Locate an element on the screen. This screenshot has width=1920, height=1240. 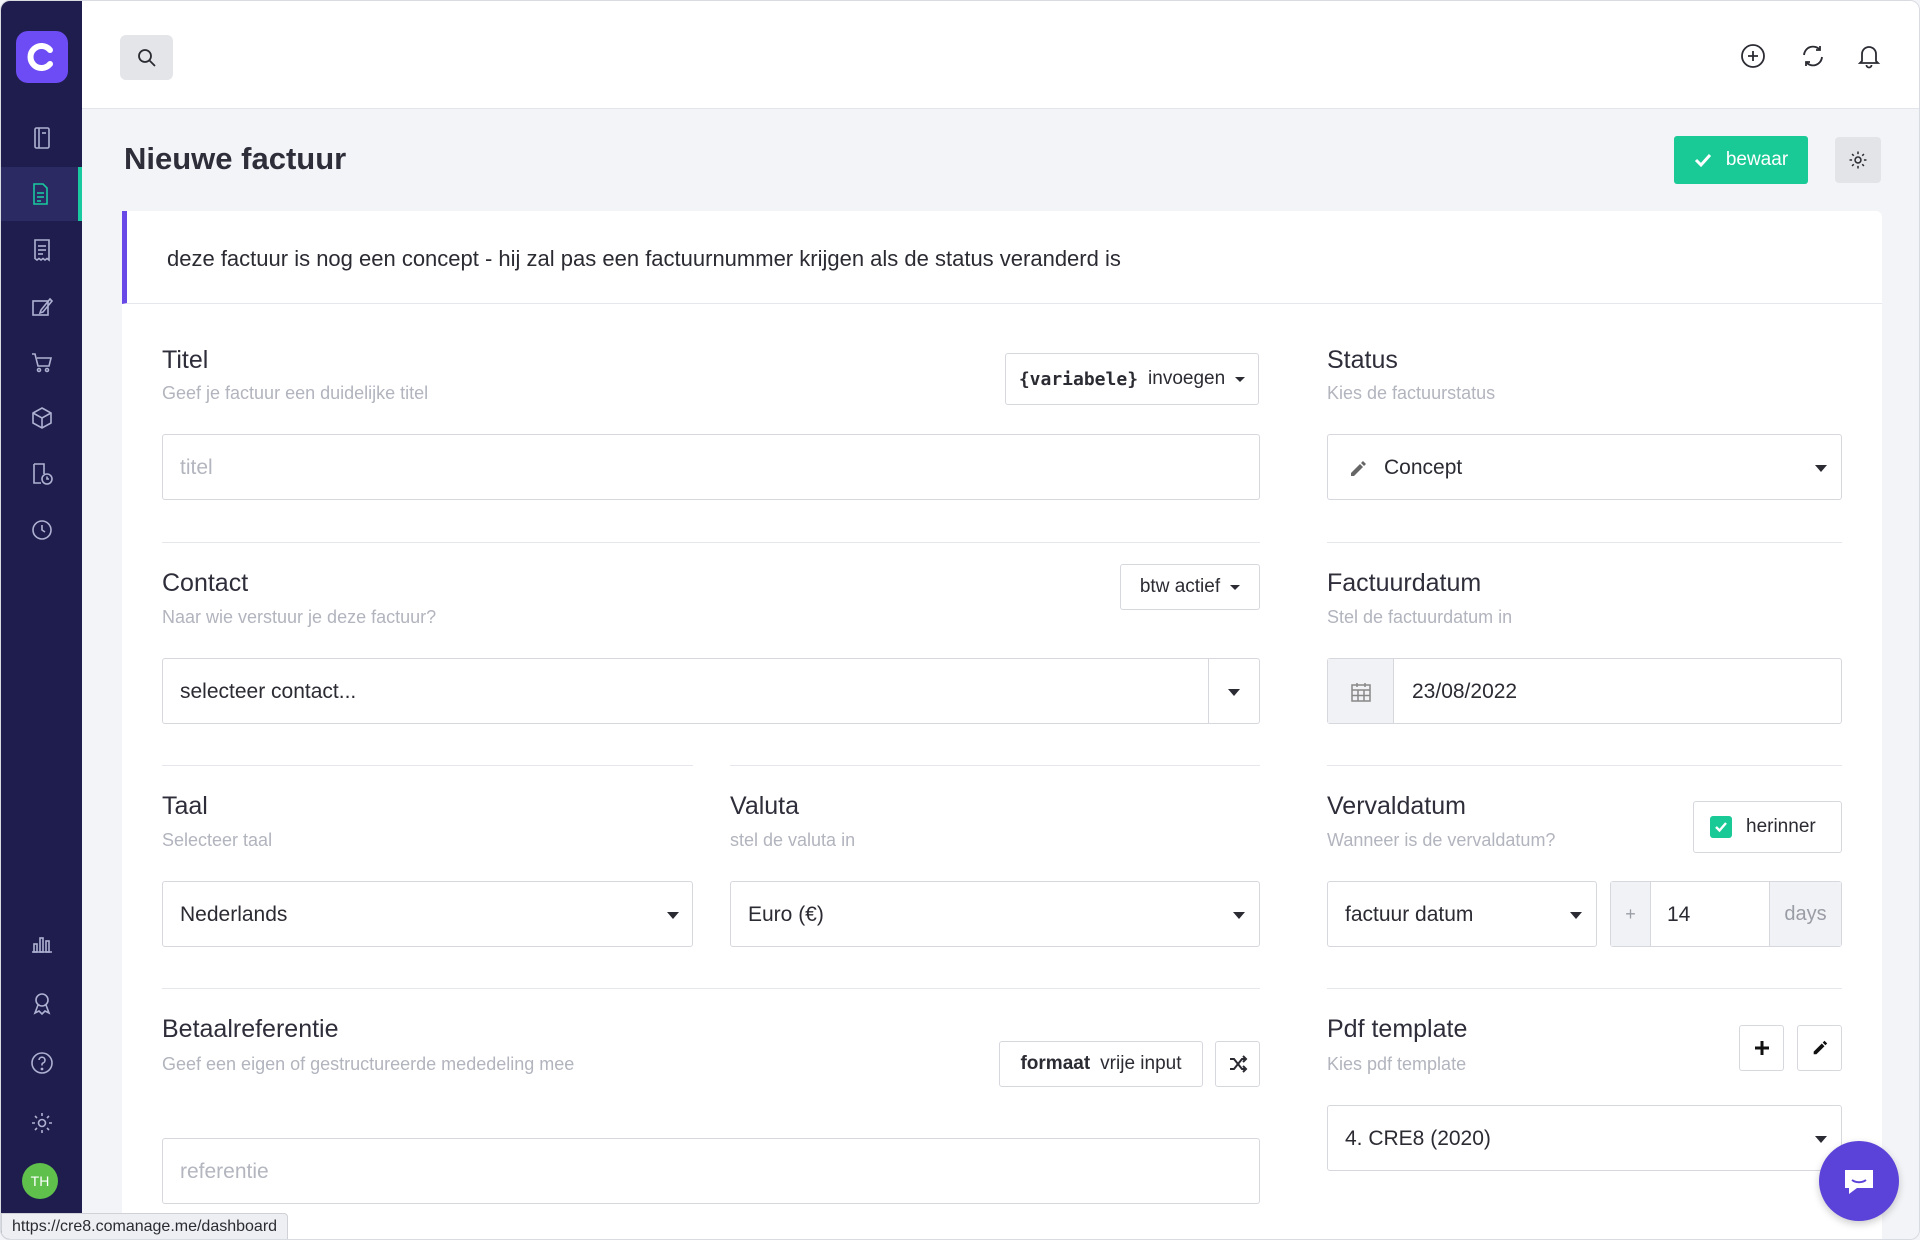
chat-button is located at coordinates (1859, 1181).